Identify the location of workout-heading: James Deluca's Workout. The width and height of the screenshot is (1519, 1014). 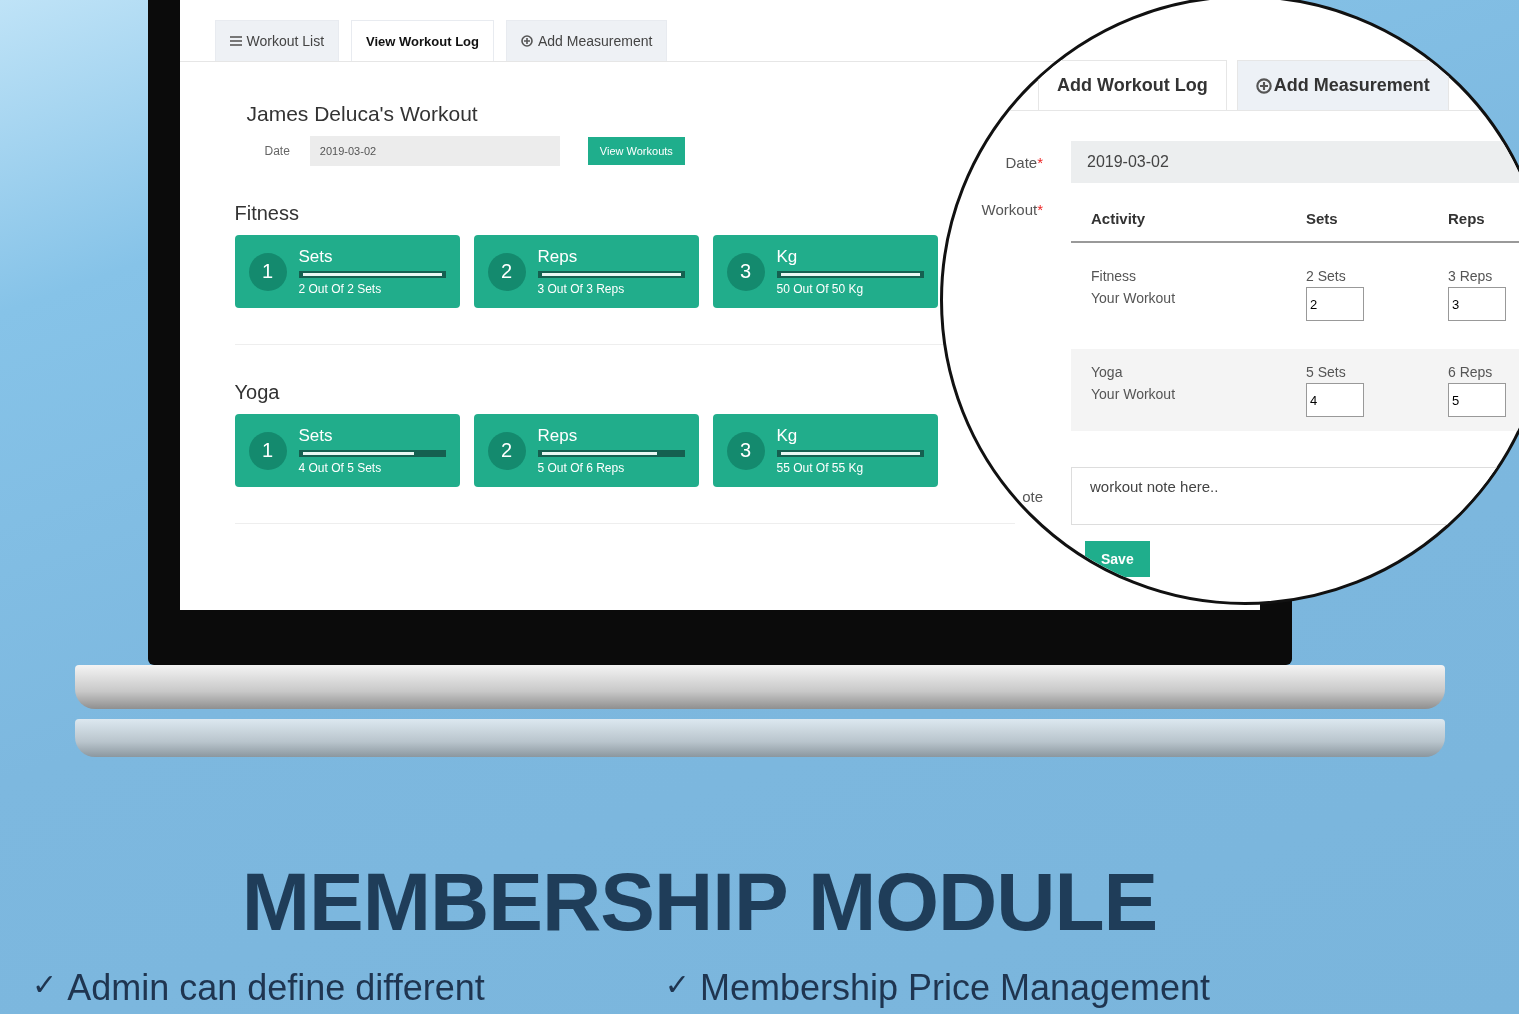
(362, 114).